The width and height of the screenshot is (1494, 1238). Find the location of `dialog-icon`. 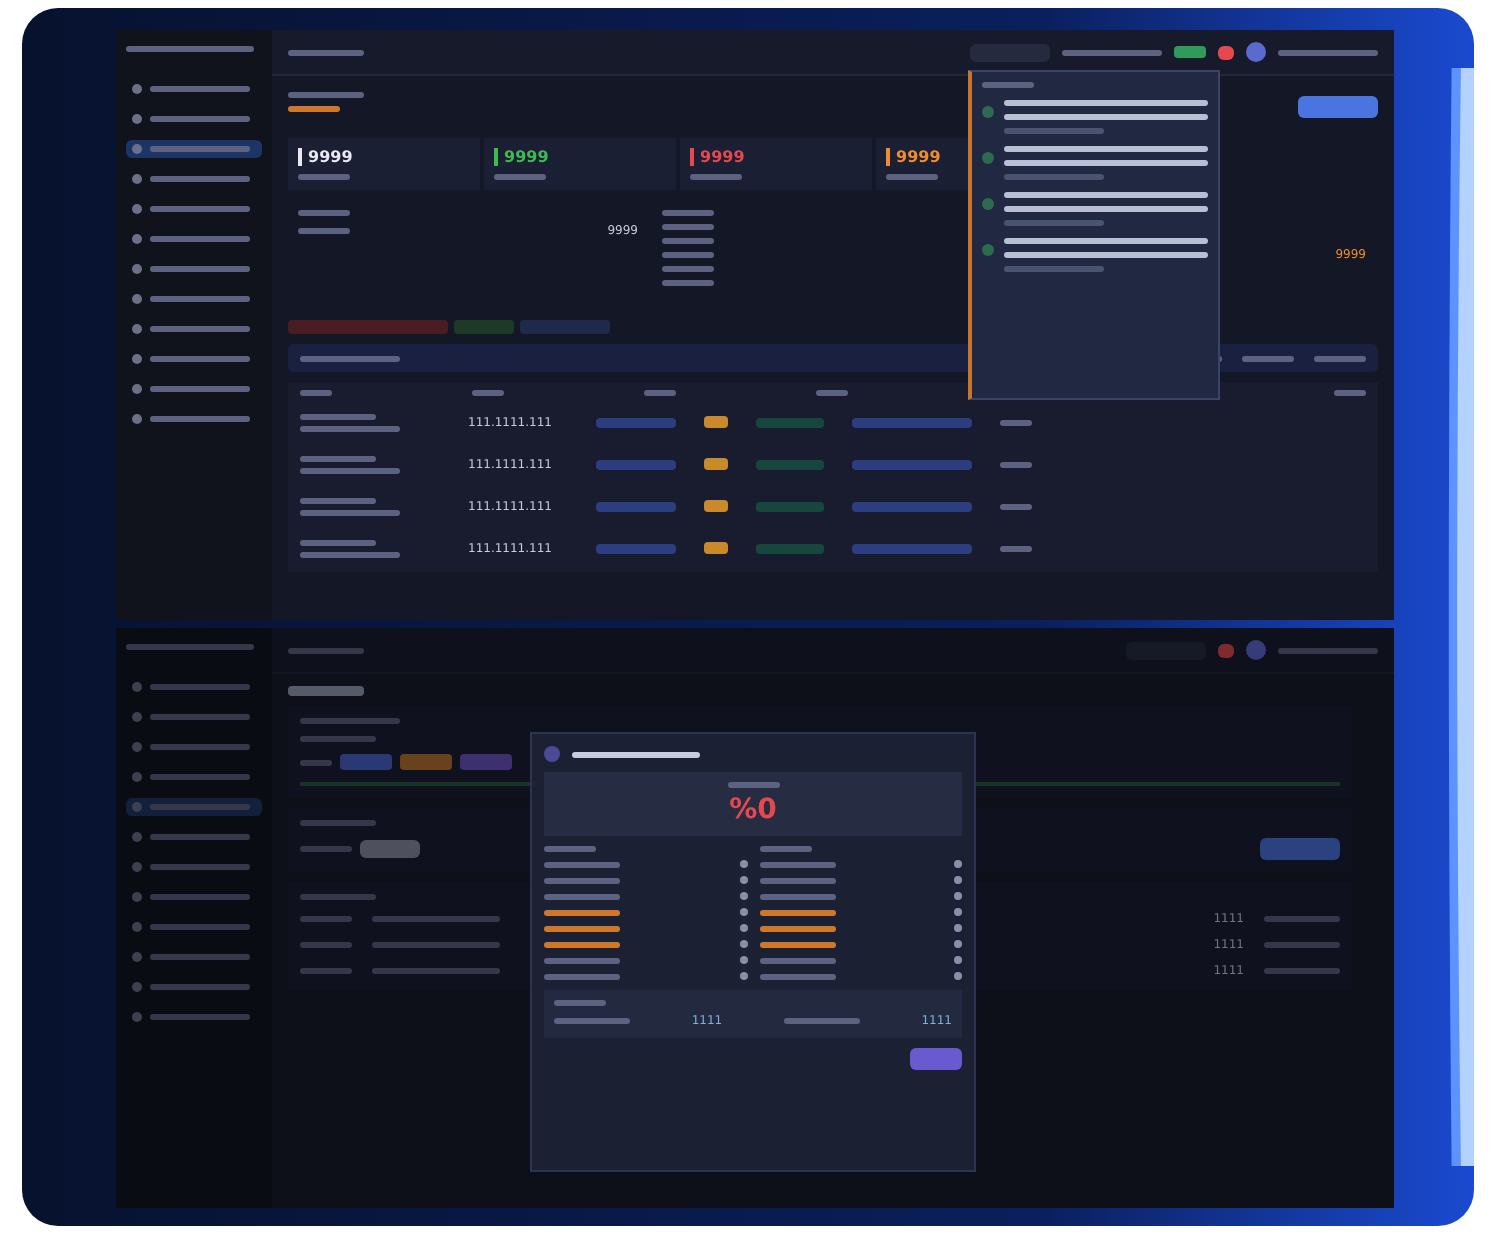

dialog-icon is located at coordinates (552, 754).